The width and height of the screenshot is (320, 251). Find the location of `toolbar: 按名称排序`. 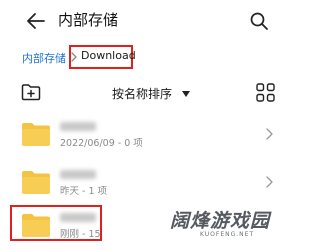

toolbar: 按名称排序 is located at coordinates (150, 93).